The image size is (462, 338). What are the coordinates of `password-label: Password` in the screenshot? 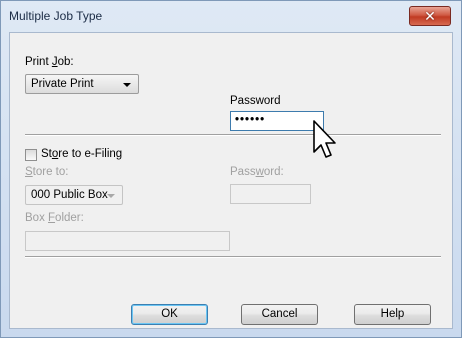 It's located at (255, 101).